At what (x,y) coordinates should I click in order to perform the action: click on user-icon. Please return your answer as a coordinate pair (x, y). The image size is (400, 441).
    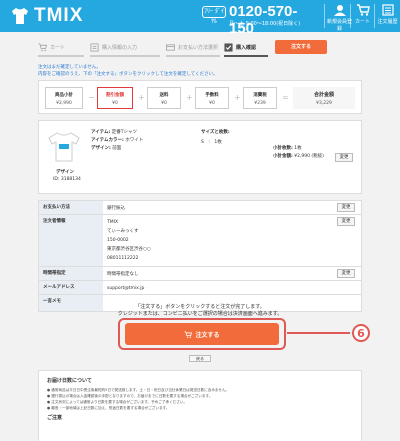
    Looking at the image, I should click on (339, 10).